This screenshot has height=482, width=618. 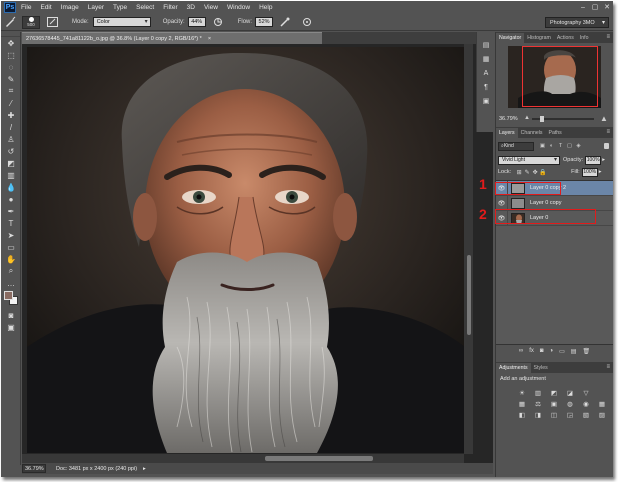 What do you see at coordinates (586, 403) in the screenshot?
I see `channel-mixer-icon: ◉` at bounding box center [586, 403].